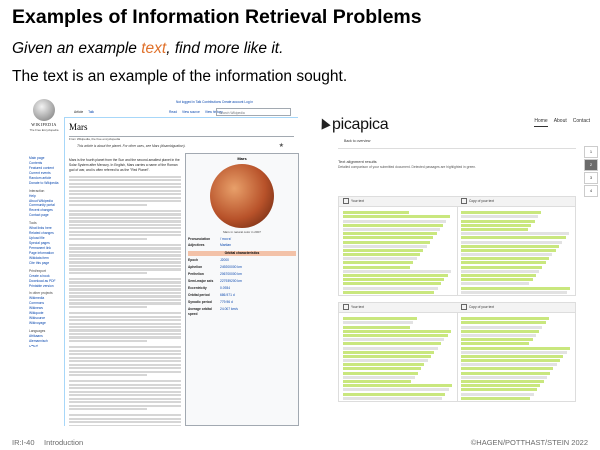 The height and width of the screenshot is (450, 600). Describe the element at coordinates (44, 346) in the screenshot. I see `sidebar-link: አማርኛ` at that location.